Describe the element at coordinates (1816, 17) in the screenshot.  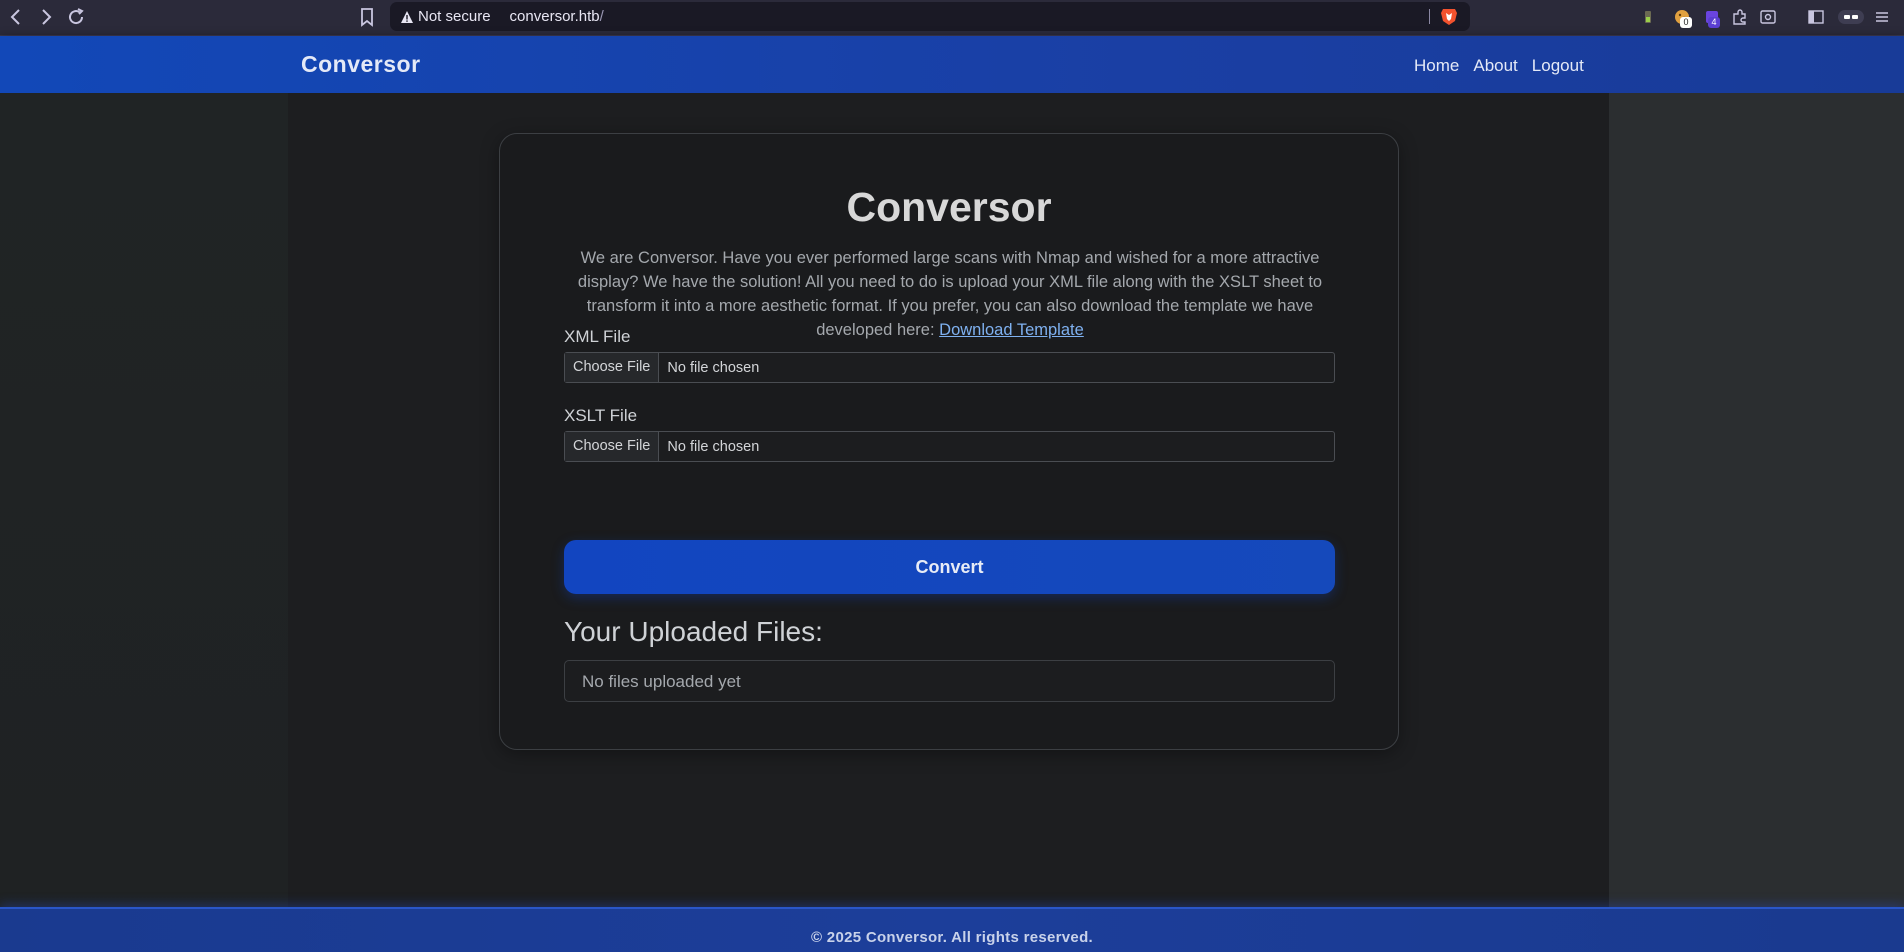
I see `sidebar-icon` at that location.